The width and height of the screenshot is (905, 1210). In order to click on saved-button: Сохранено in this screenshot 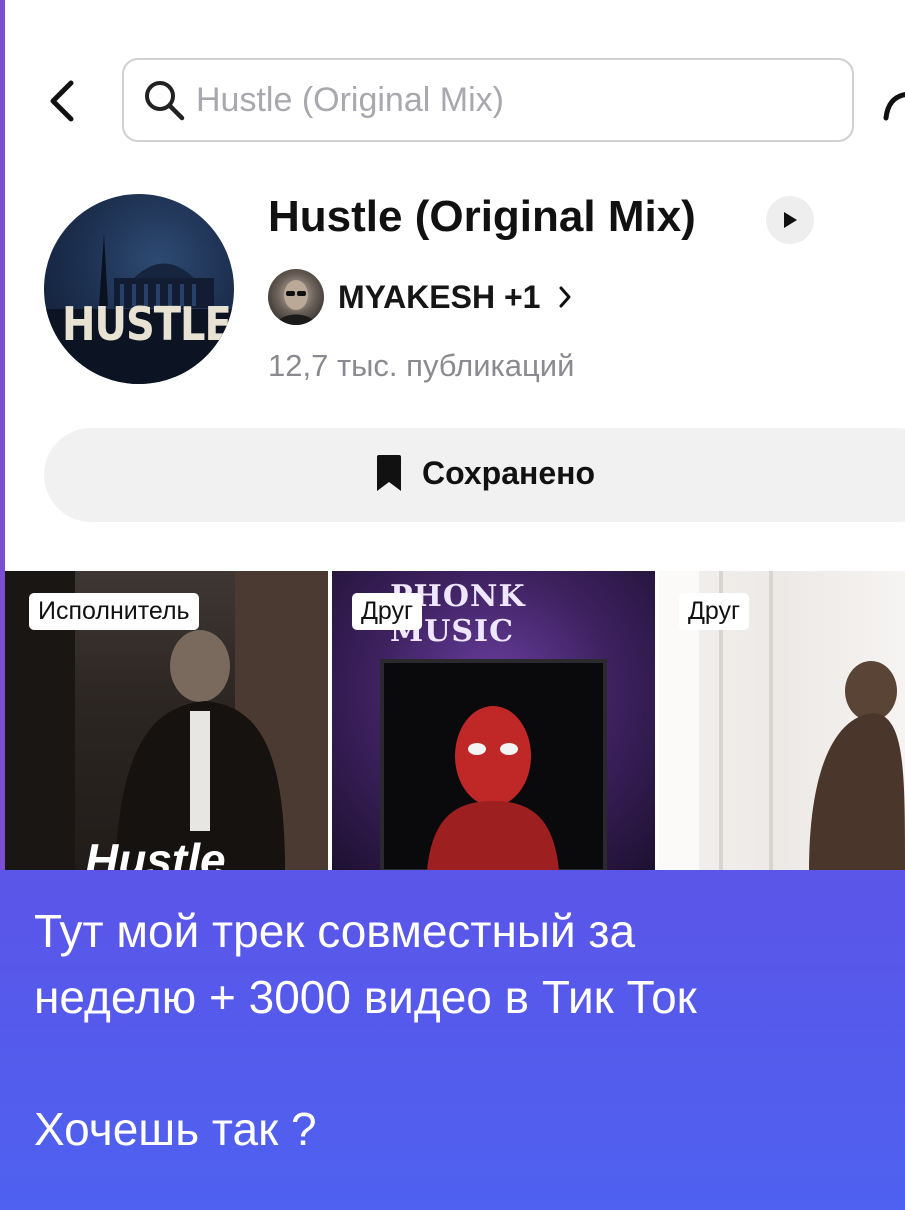, I will do `click(474, 475)`.